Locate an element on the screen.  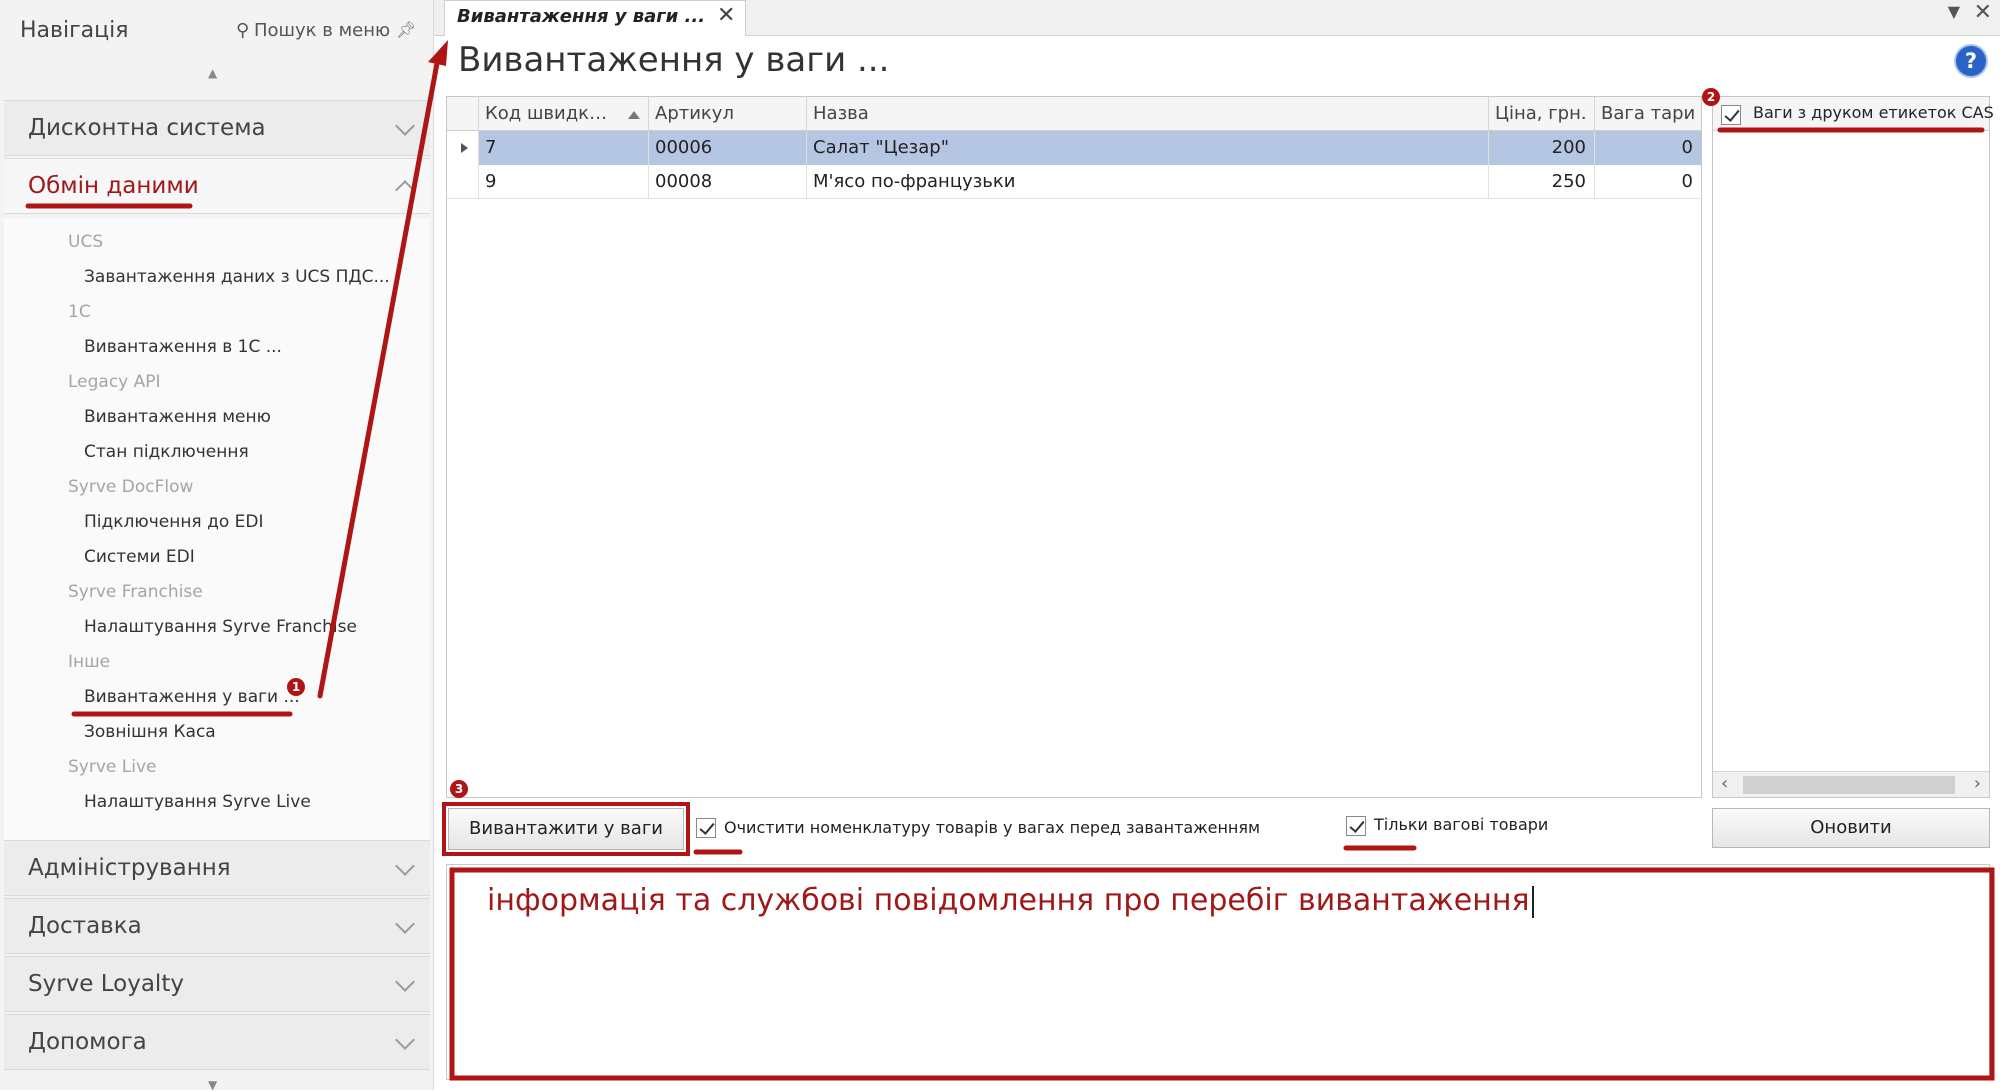
nav-item: Системи EDI is located at coordinates (139, 557).